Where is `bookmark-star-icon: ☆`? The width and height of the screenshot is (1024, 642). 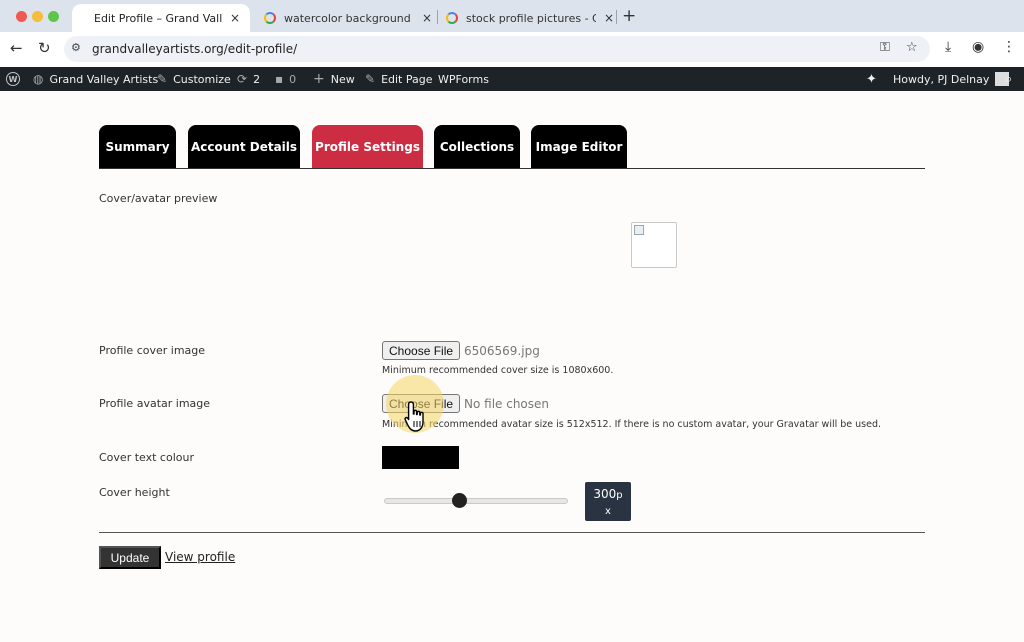
bookmark-star-icon: ☆ is located at coordinates (912, 47).